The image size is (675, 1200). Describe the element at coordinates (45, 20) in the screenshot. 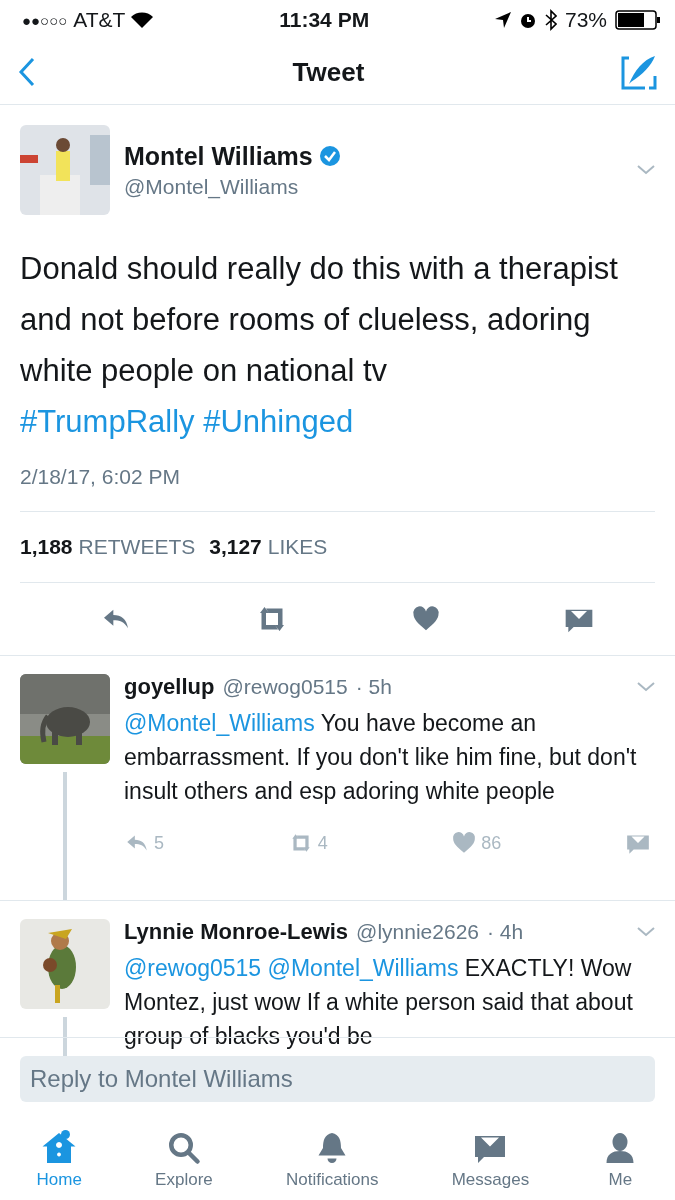

I see `signal-strength: ●●○○○` at that location.